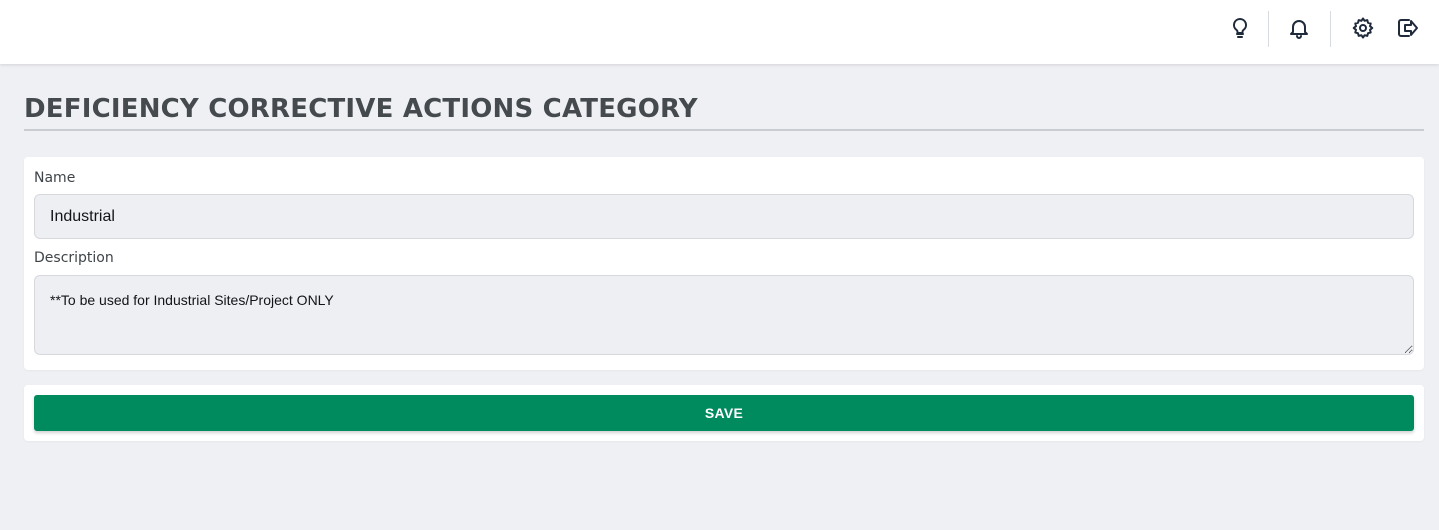  What do you see at coordinates (1299, 28) in the screenshot?
I see `bell-icon` at bounding box center [1299, 28].